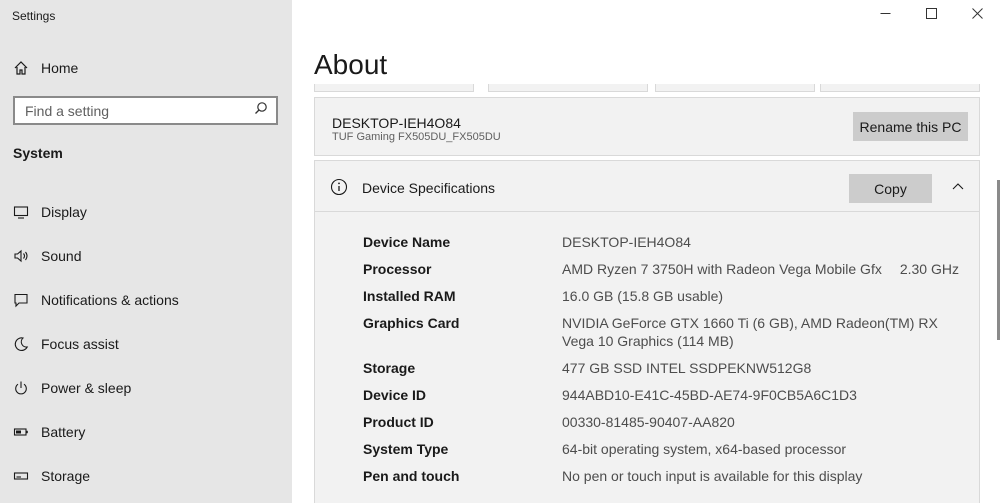 This screenshot has height=503, width=1000. I want to click on window-controls, so click(931, 15).